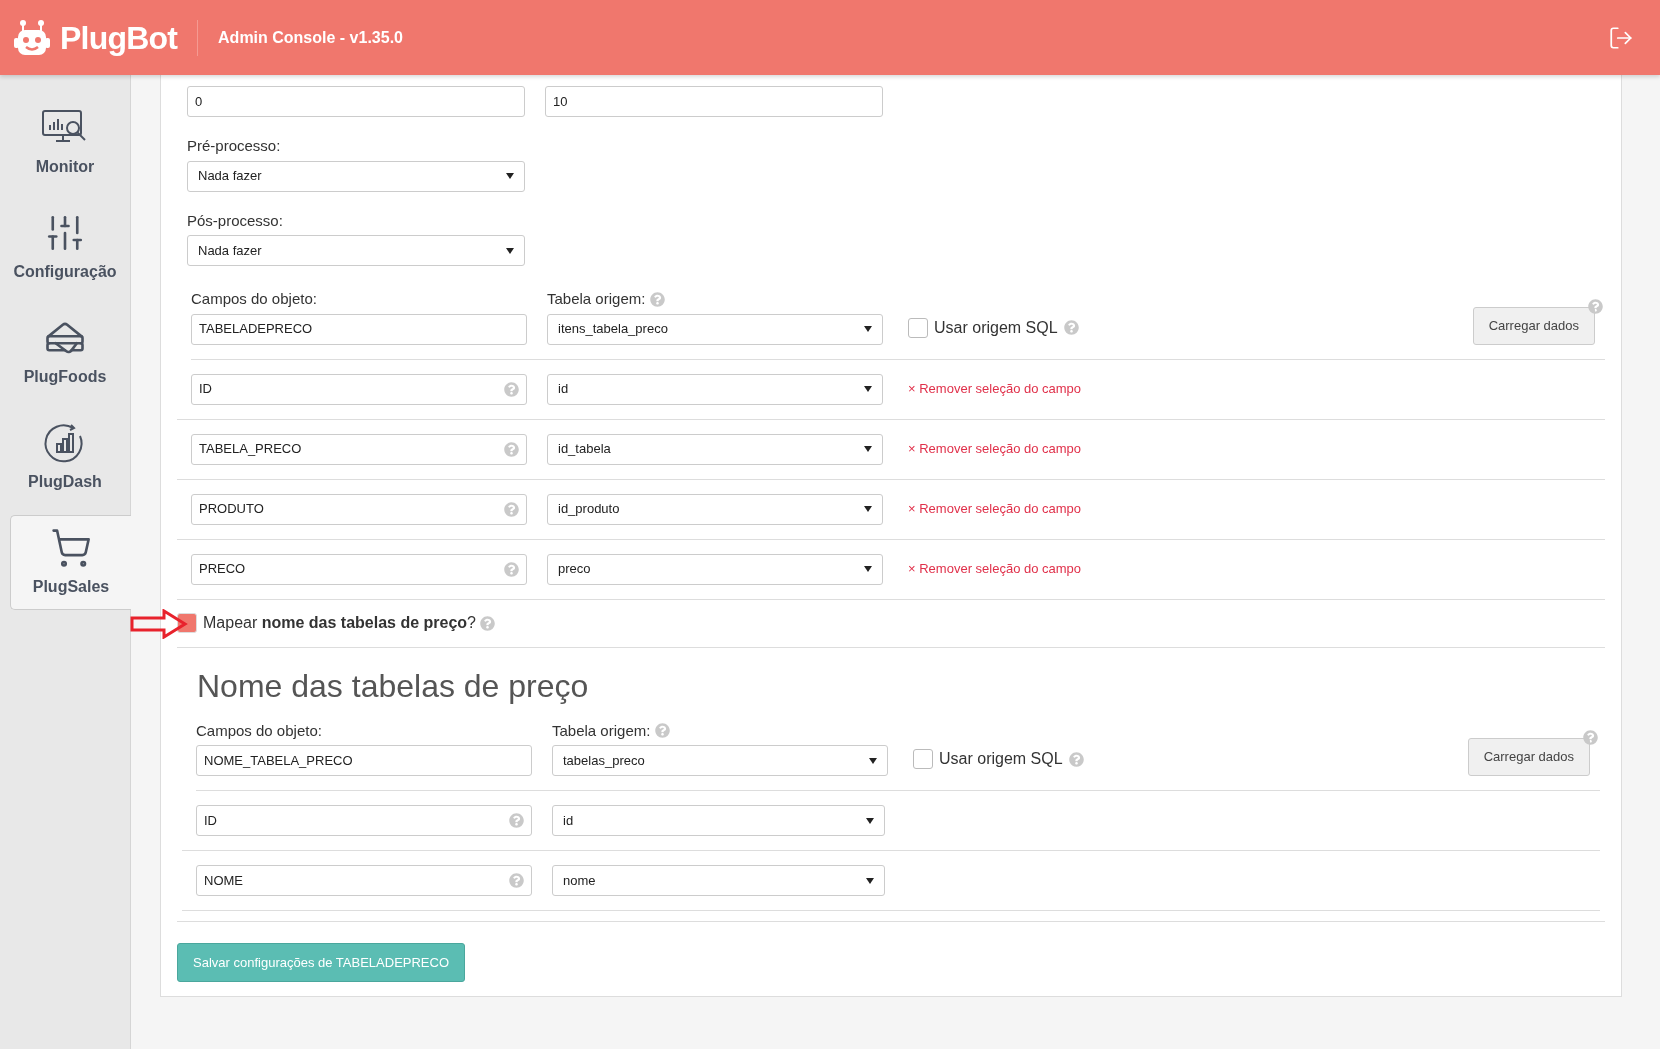  Describe the element at coordinates (364, 880) in the screenshot. I see `text-field: NOME` at that location.